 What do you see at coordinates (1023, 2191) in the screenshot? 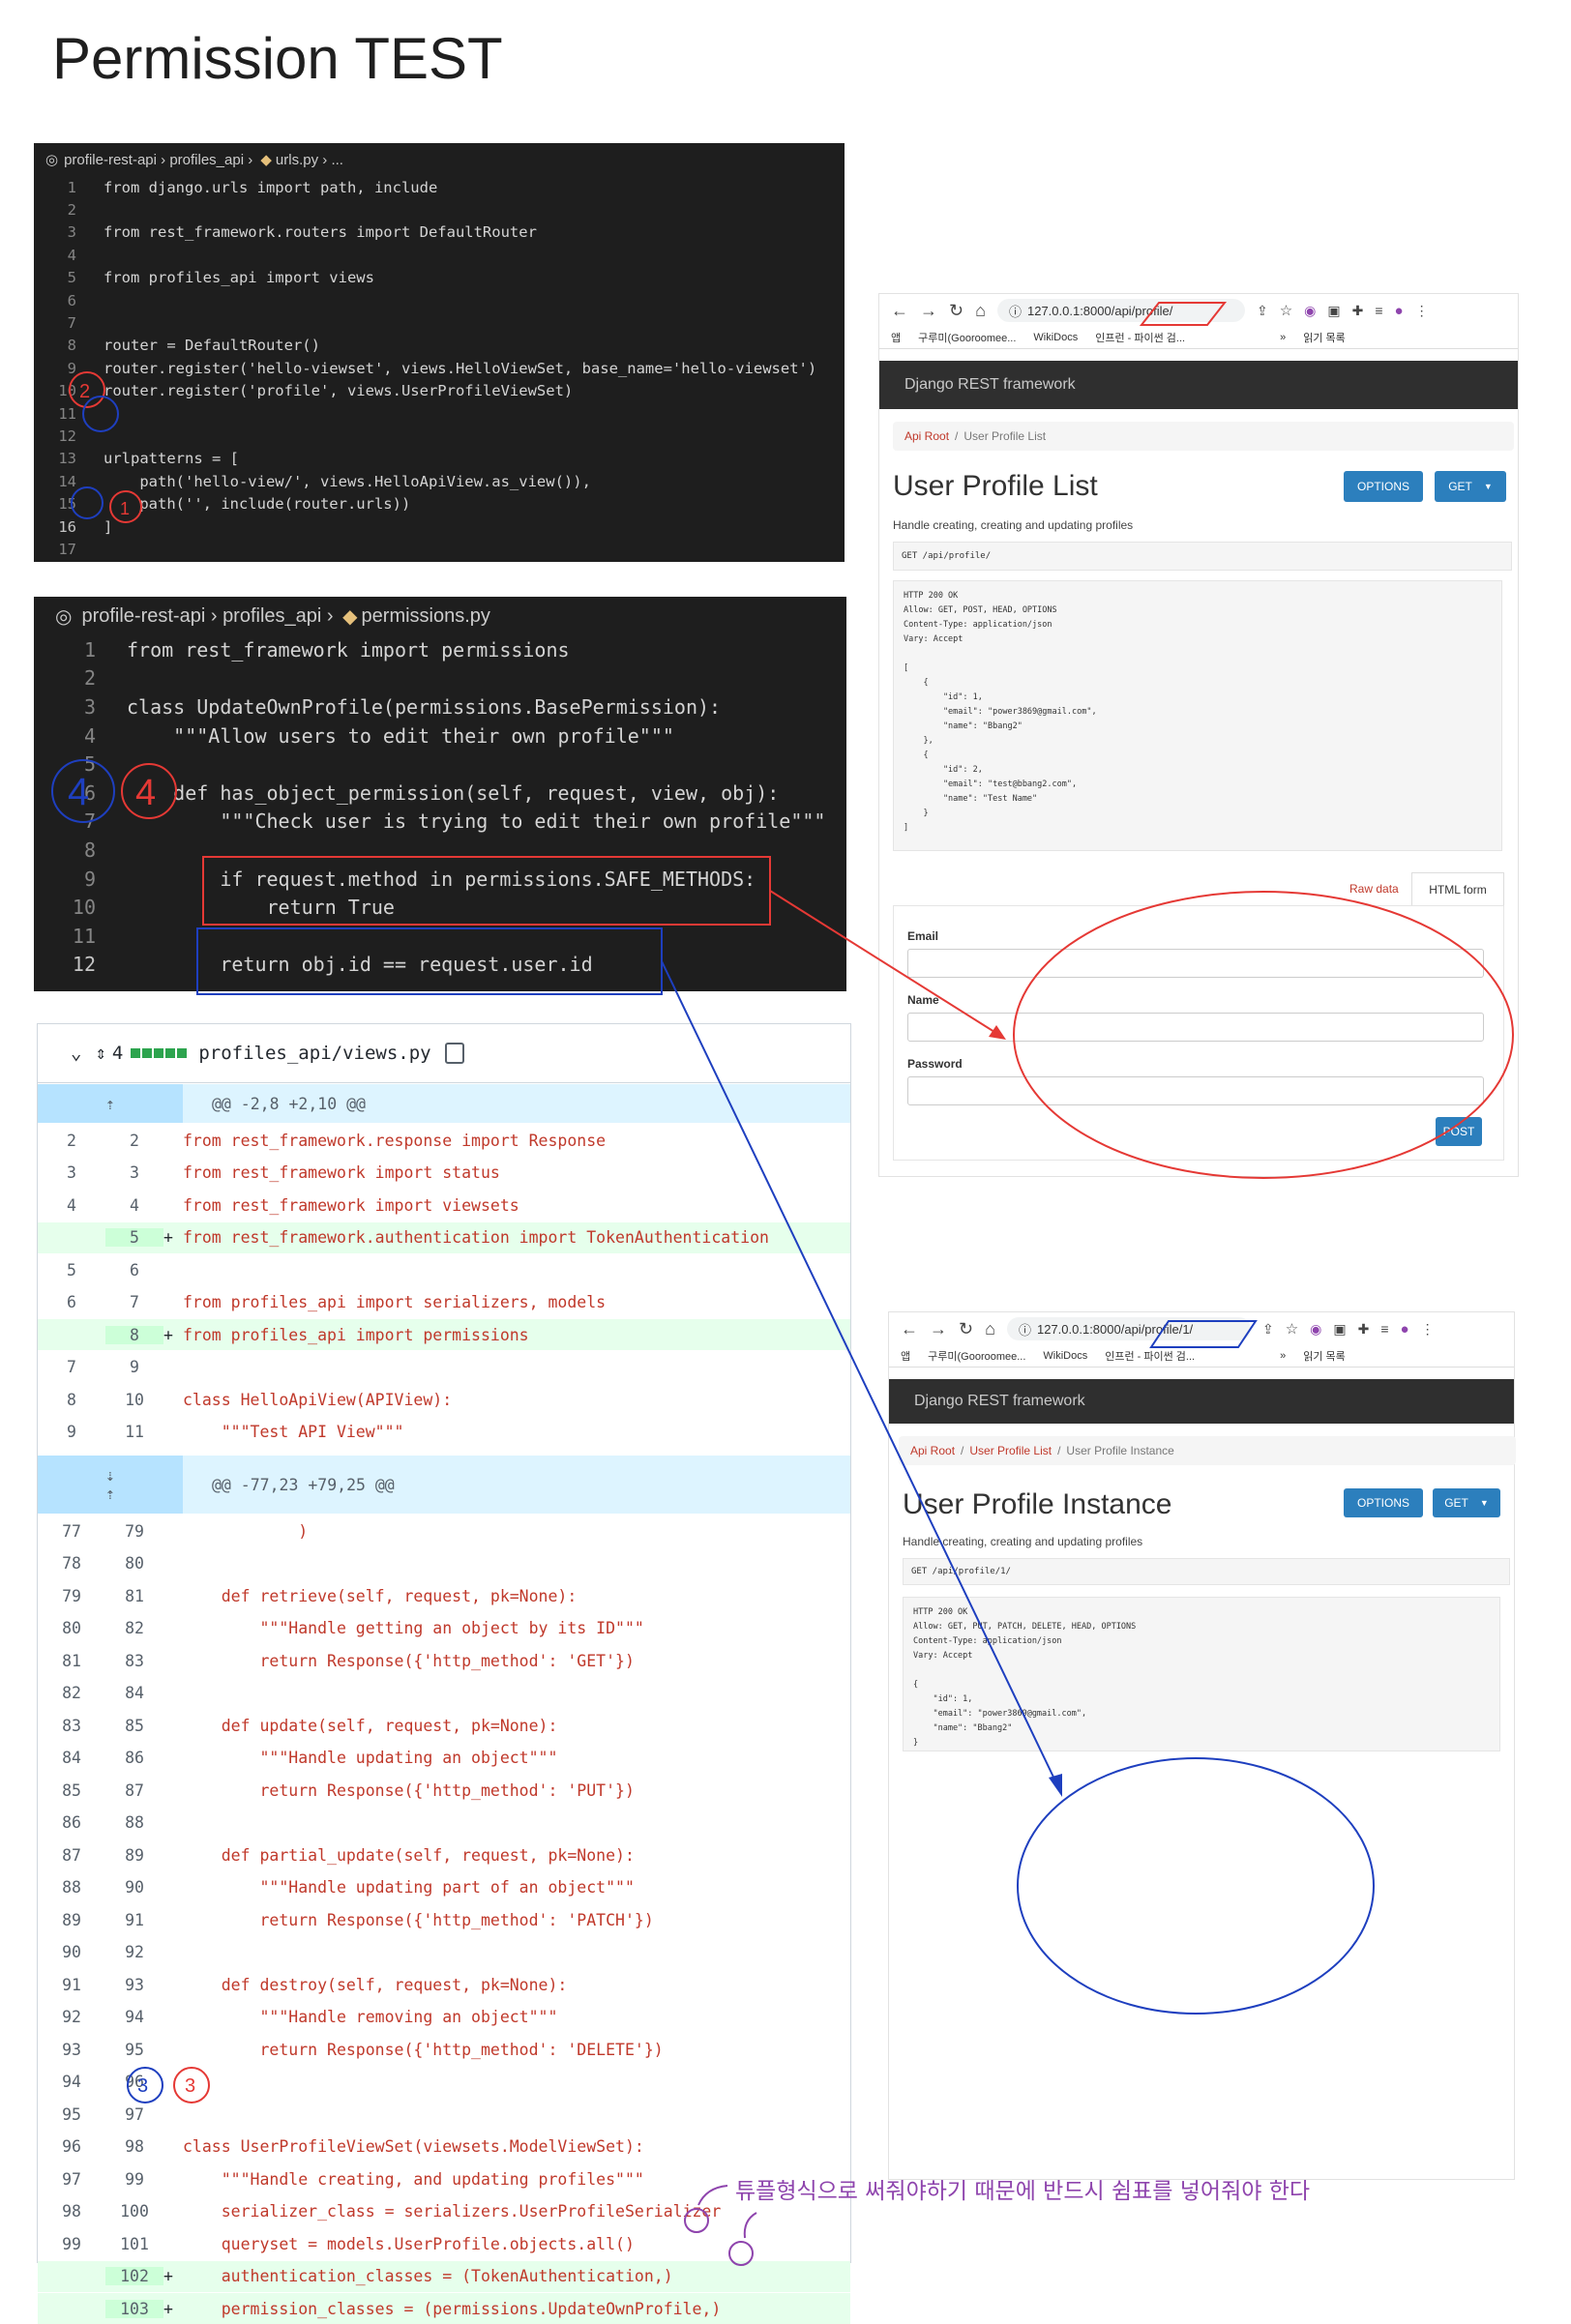
I see `annotation-note: 튜플형식으로 써줘야하기 때문에 반드시 쉼표를 넣어줘야 한다` at bounding box center [1023, 2191].